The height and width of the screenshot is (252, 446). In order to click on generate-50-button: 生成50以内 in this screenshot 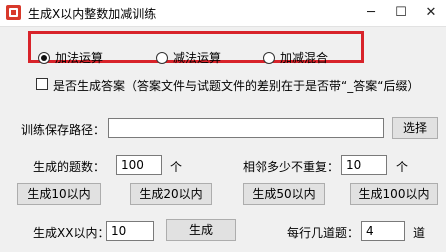, I will do `click(284, 194)`.